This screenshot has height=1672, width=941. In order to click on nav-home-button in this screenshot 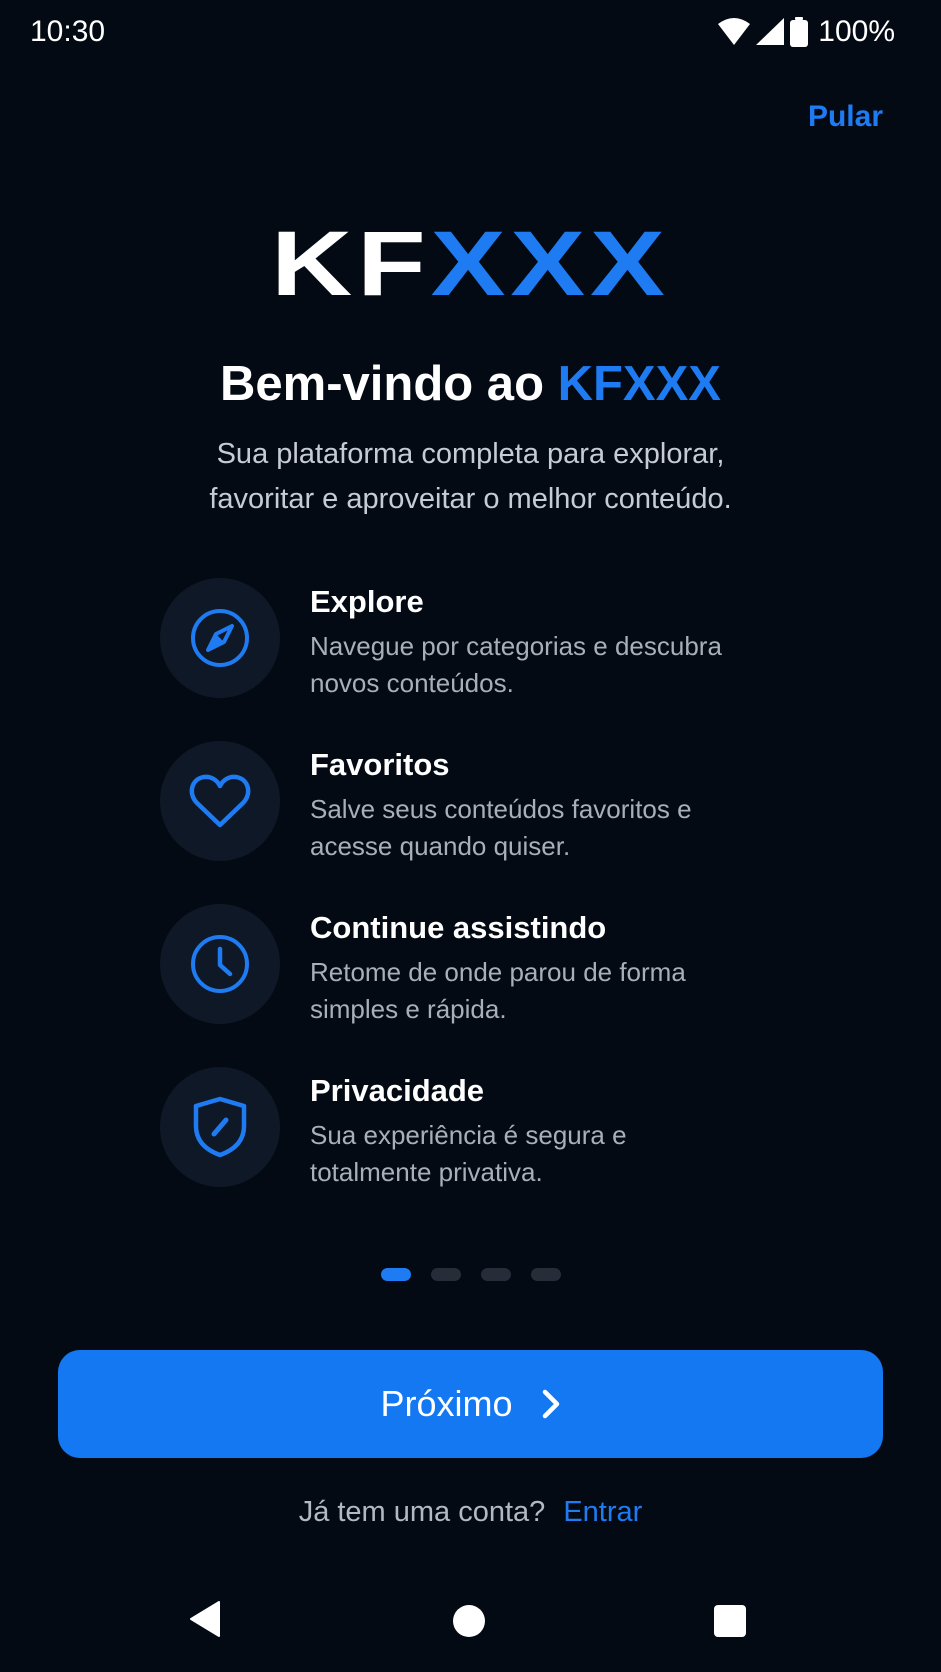, I will do `click(469, 1623)`.